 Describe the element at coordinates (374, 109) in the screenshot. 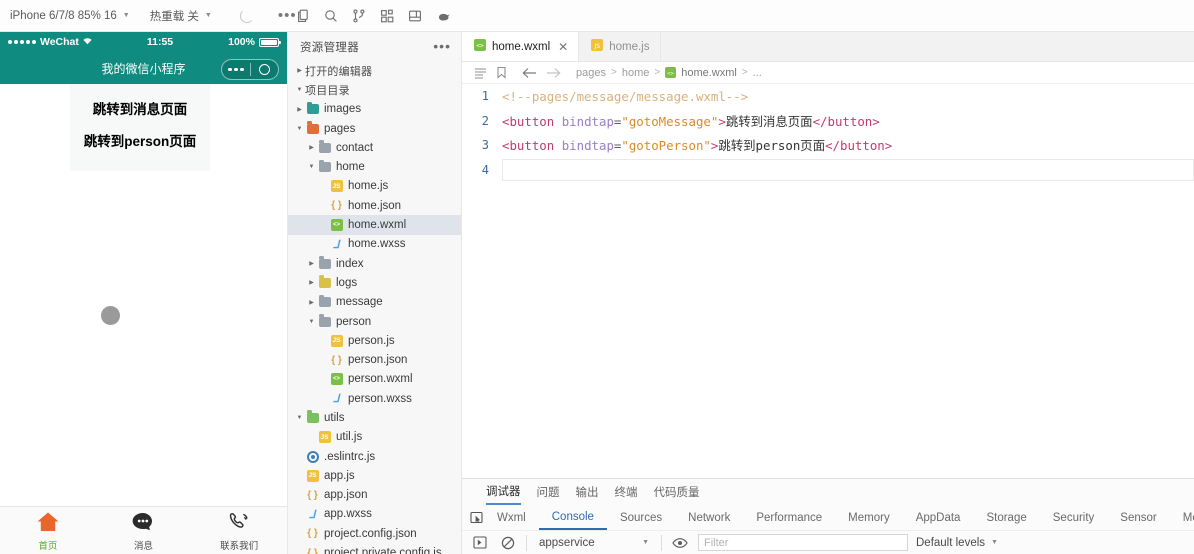

I see `tree-item-images: ▶ images` at that location.